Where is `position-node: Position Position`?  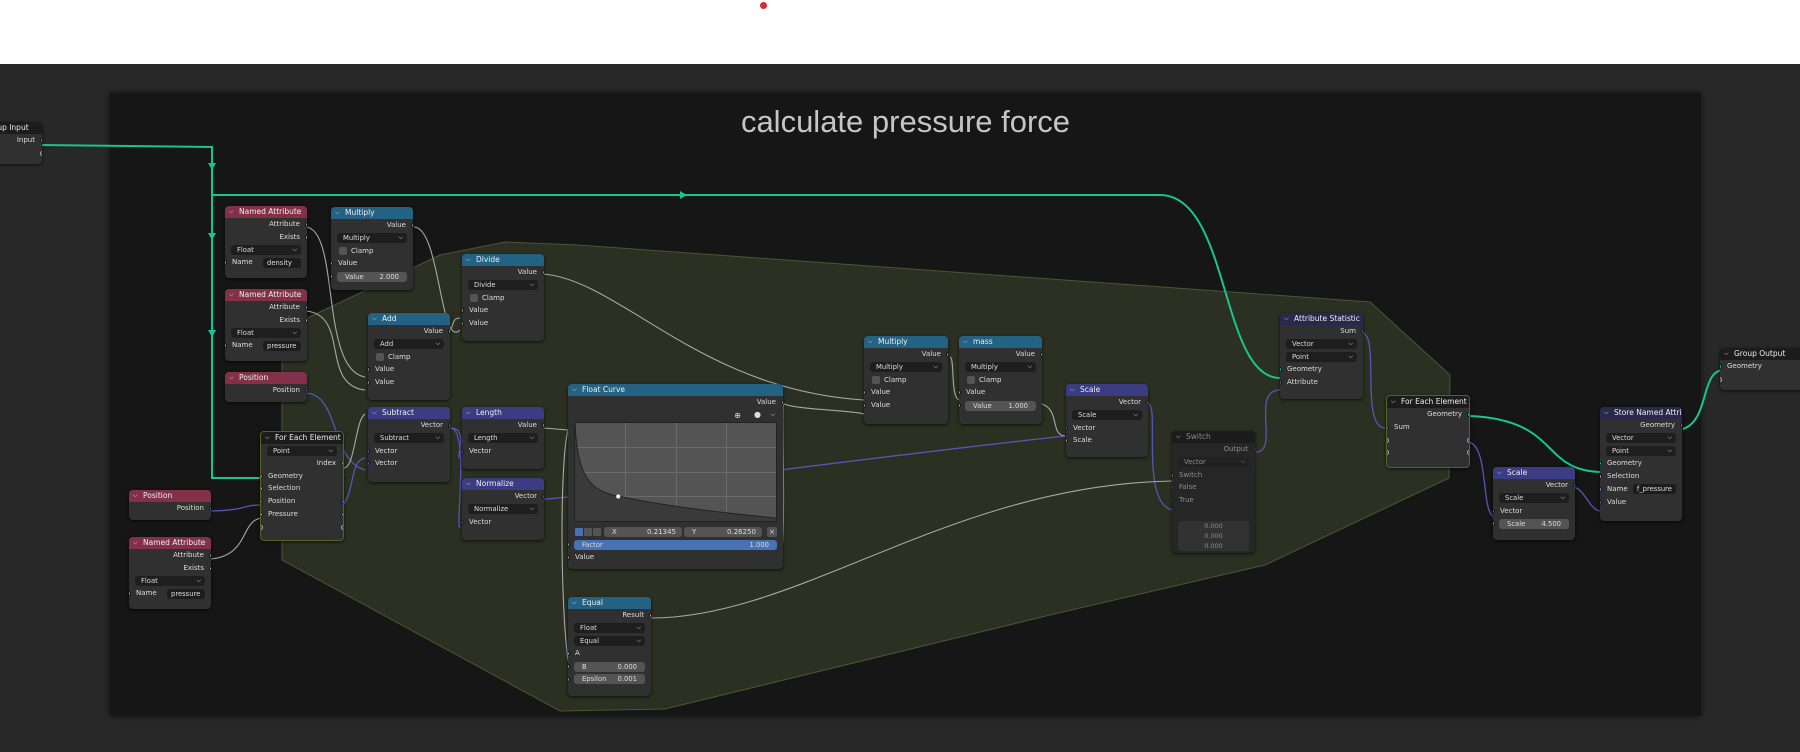
position-node: Position Position is located at coordinates (266, 387).